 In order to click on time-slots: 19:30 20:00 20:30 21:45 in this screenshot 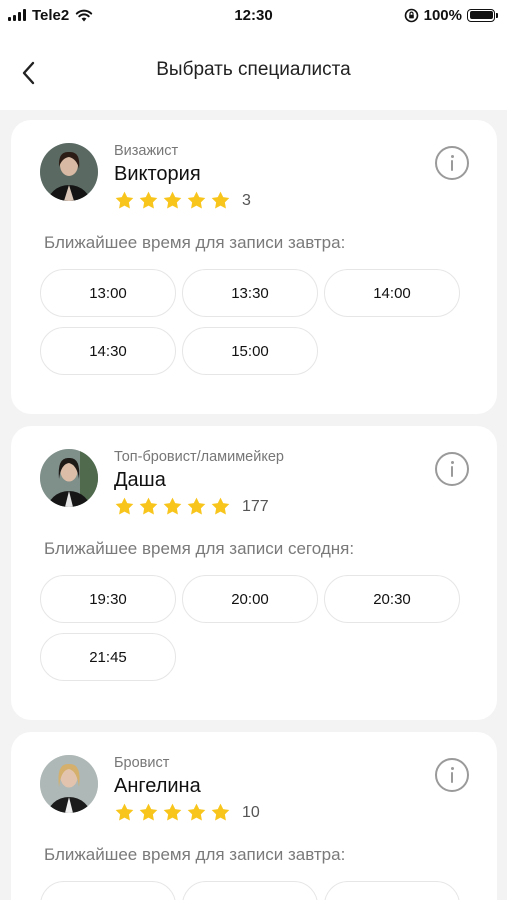, I will do `click(254, 628)`.